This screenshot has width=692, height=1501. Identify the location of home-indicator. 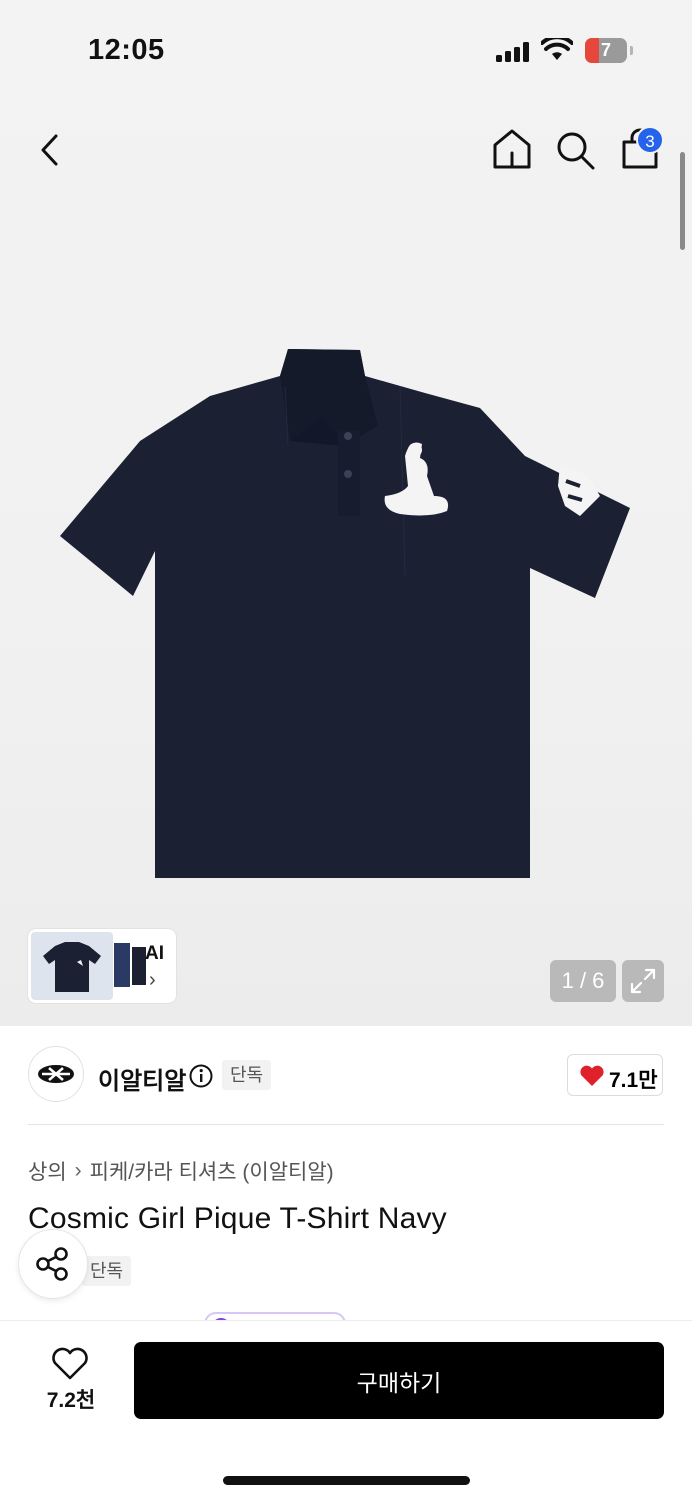
(346, 1480).